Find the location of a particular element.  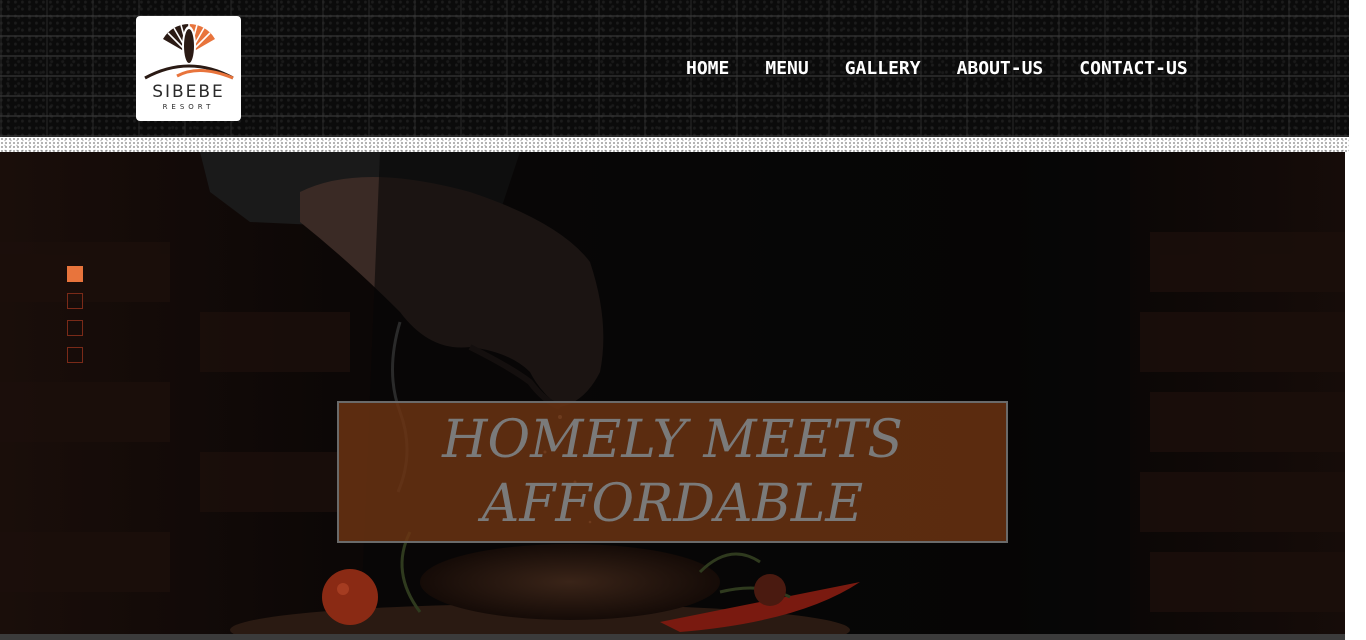

page-edge is located at coordinates (1357, 320).